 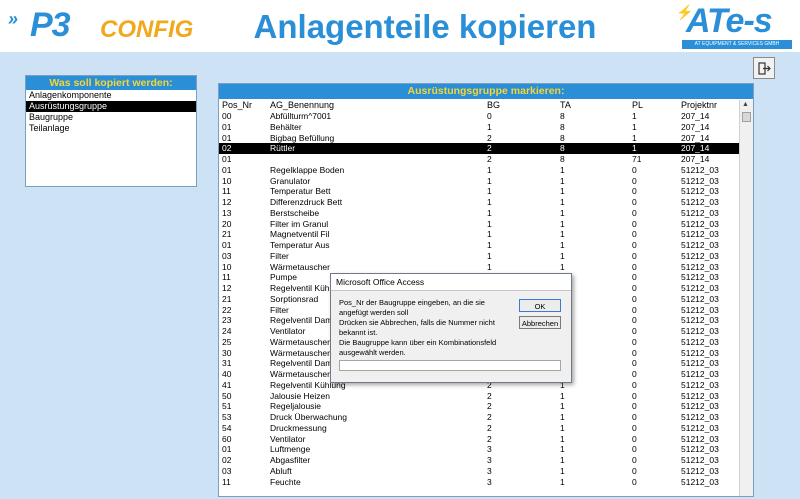 What do you see at coordinates (479, 449) in the screenshot?
I see `table-row: 01 Luftmenge 3 1 0 51212_03` at bounding box center [479, 449].